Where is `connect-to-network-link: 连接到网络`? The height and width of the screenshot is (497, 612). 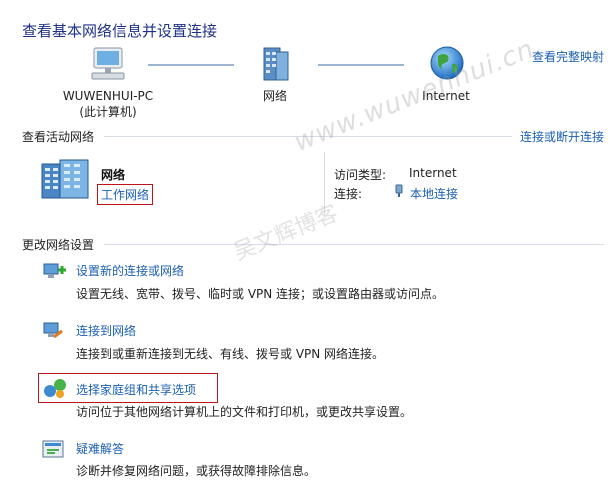
connect-to-network-link: 连接到网络 is located at coordinates (106, 330).